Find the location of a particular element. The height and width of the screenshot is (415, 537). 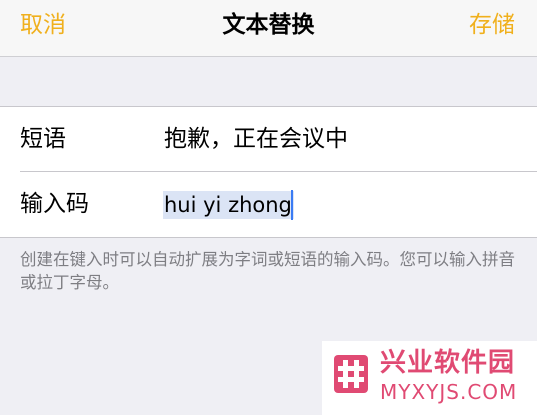

phrase-field: 抱歉，正在会议中 is located at coordinates (256, 139).